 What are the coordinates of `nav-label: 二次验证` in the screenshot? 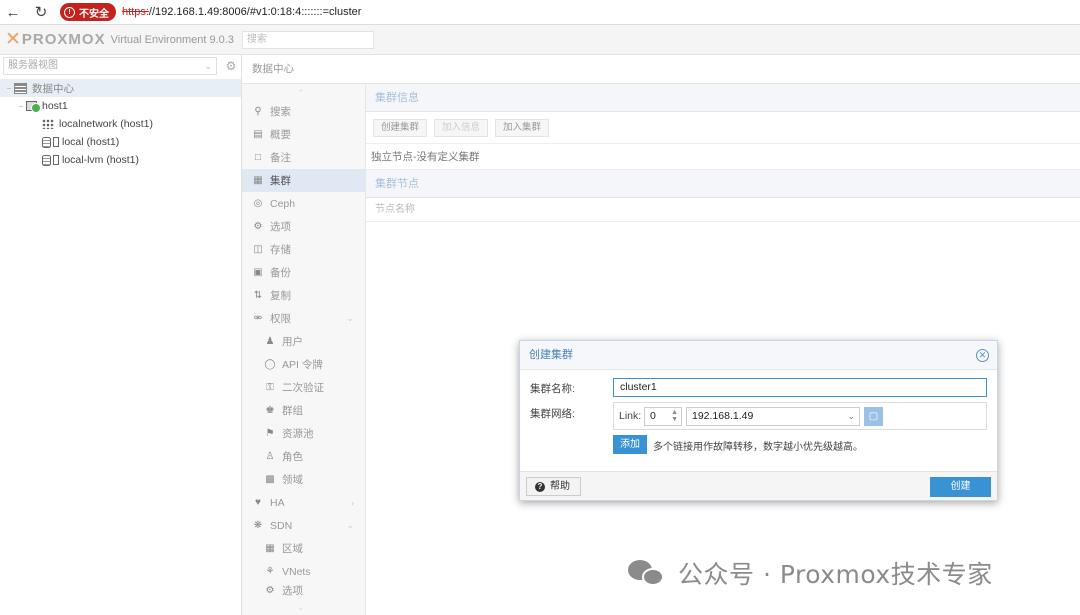 It's located at (303, 388).